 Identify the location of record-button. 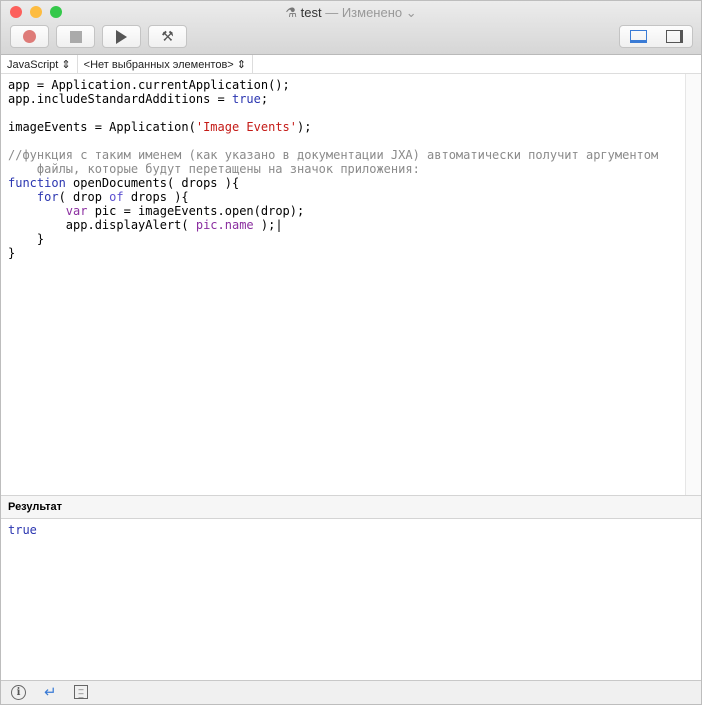
(29, 36).